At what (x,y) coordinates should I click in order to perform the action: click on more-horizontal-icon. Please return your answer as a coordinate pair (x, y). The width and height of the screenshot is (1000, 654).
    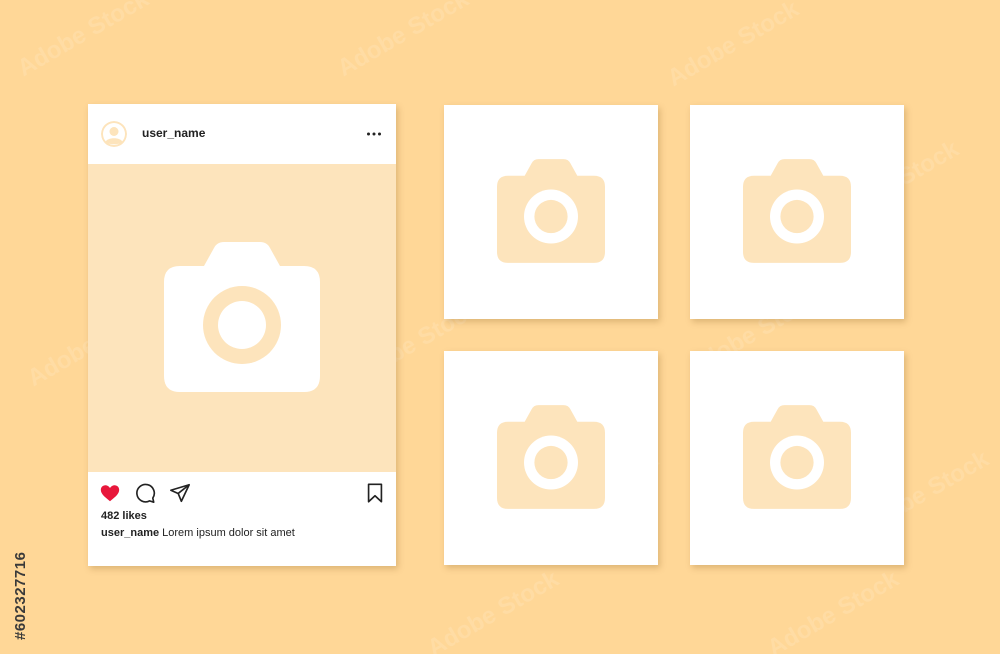
    Looking at the image, I should click on (374, 134).